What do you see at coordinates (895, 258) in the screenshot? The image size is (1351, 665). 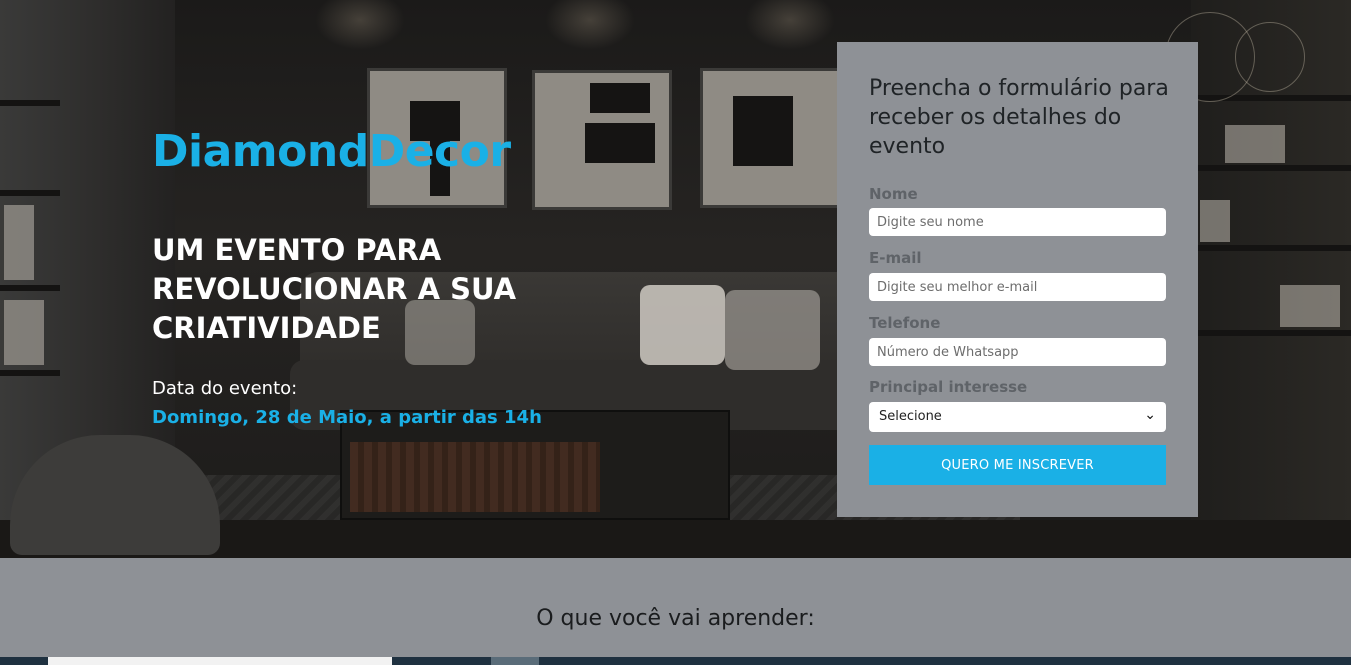 I see `email-label: E-mail` at bounding box center [895, 258].